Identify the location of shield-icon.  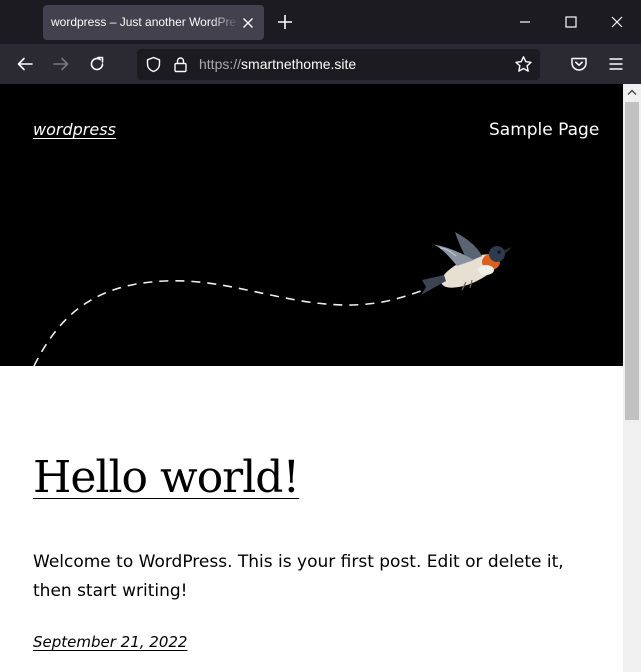
(153, 64).